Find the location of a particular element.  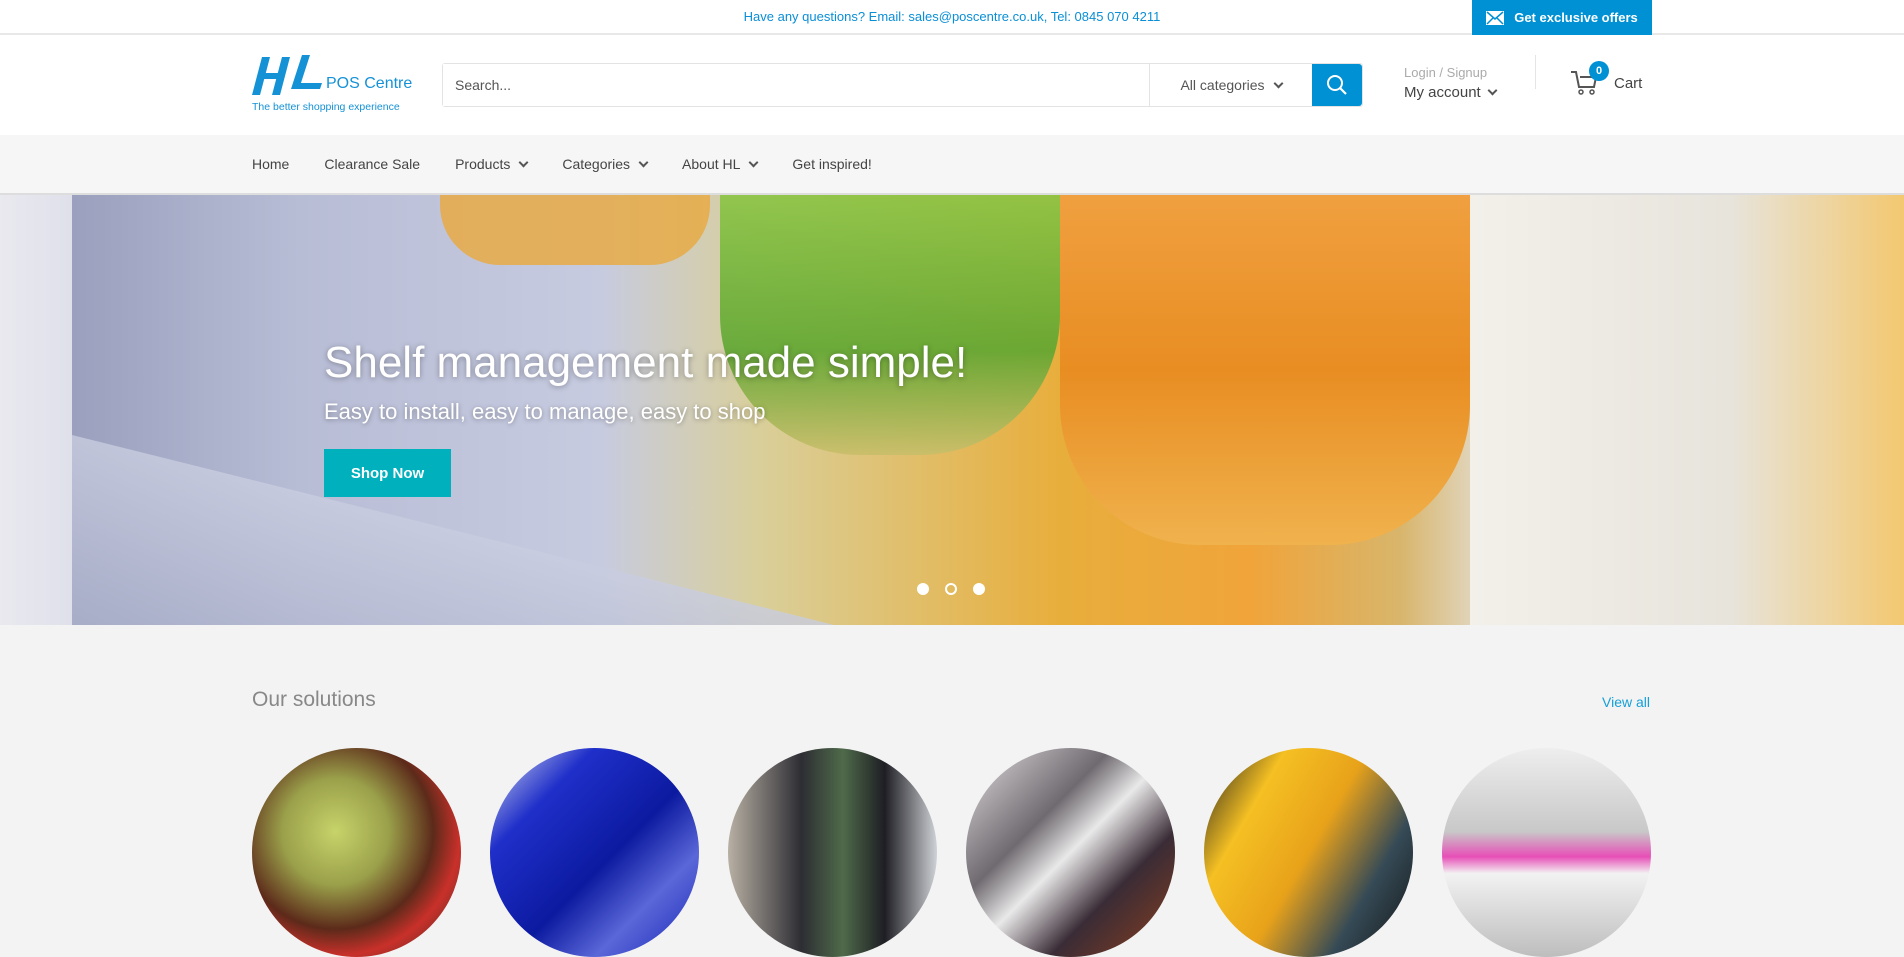

cart-count-badge: 0 is located at coordinates (1599, 71).